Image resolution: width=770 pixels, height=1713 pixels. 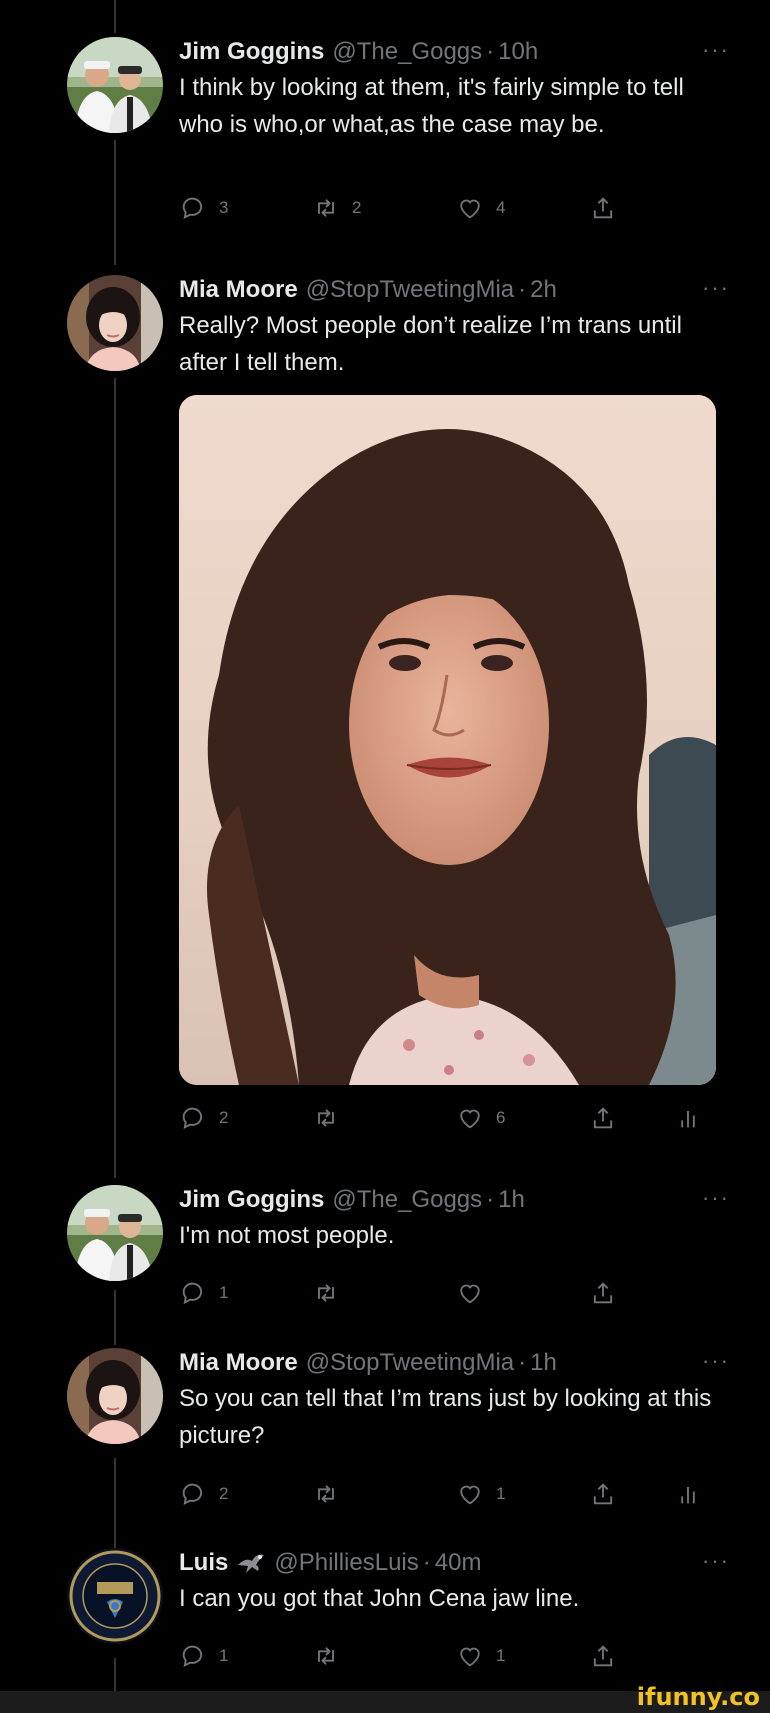 I want to click on tweet-actions: 1 1, so click(x=449, y=1656).